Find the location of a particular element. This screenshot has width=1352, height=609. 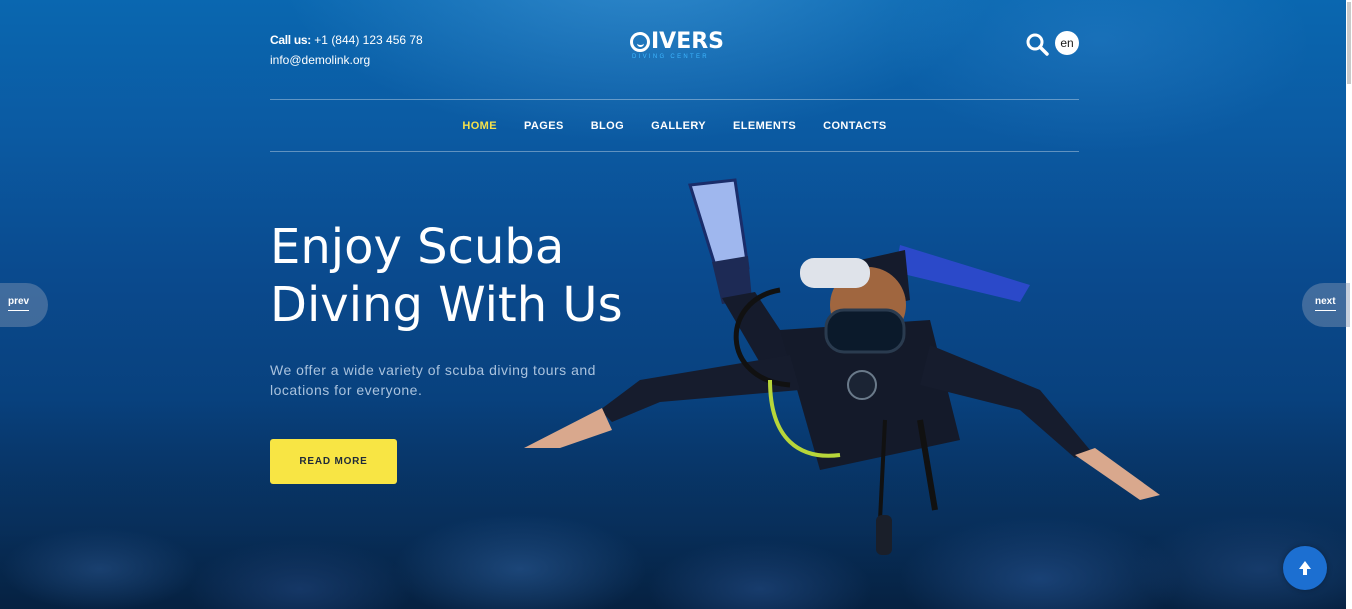

slider-next-button: next is located at coordinates (1326, 305).